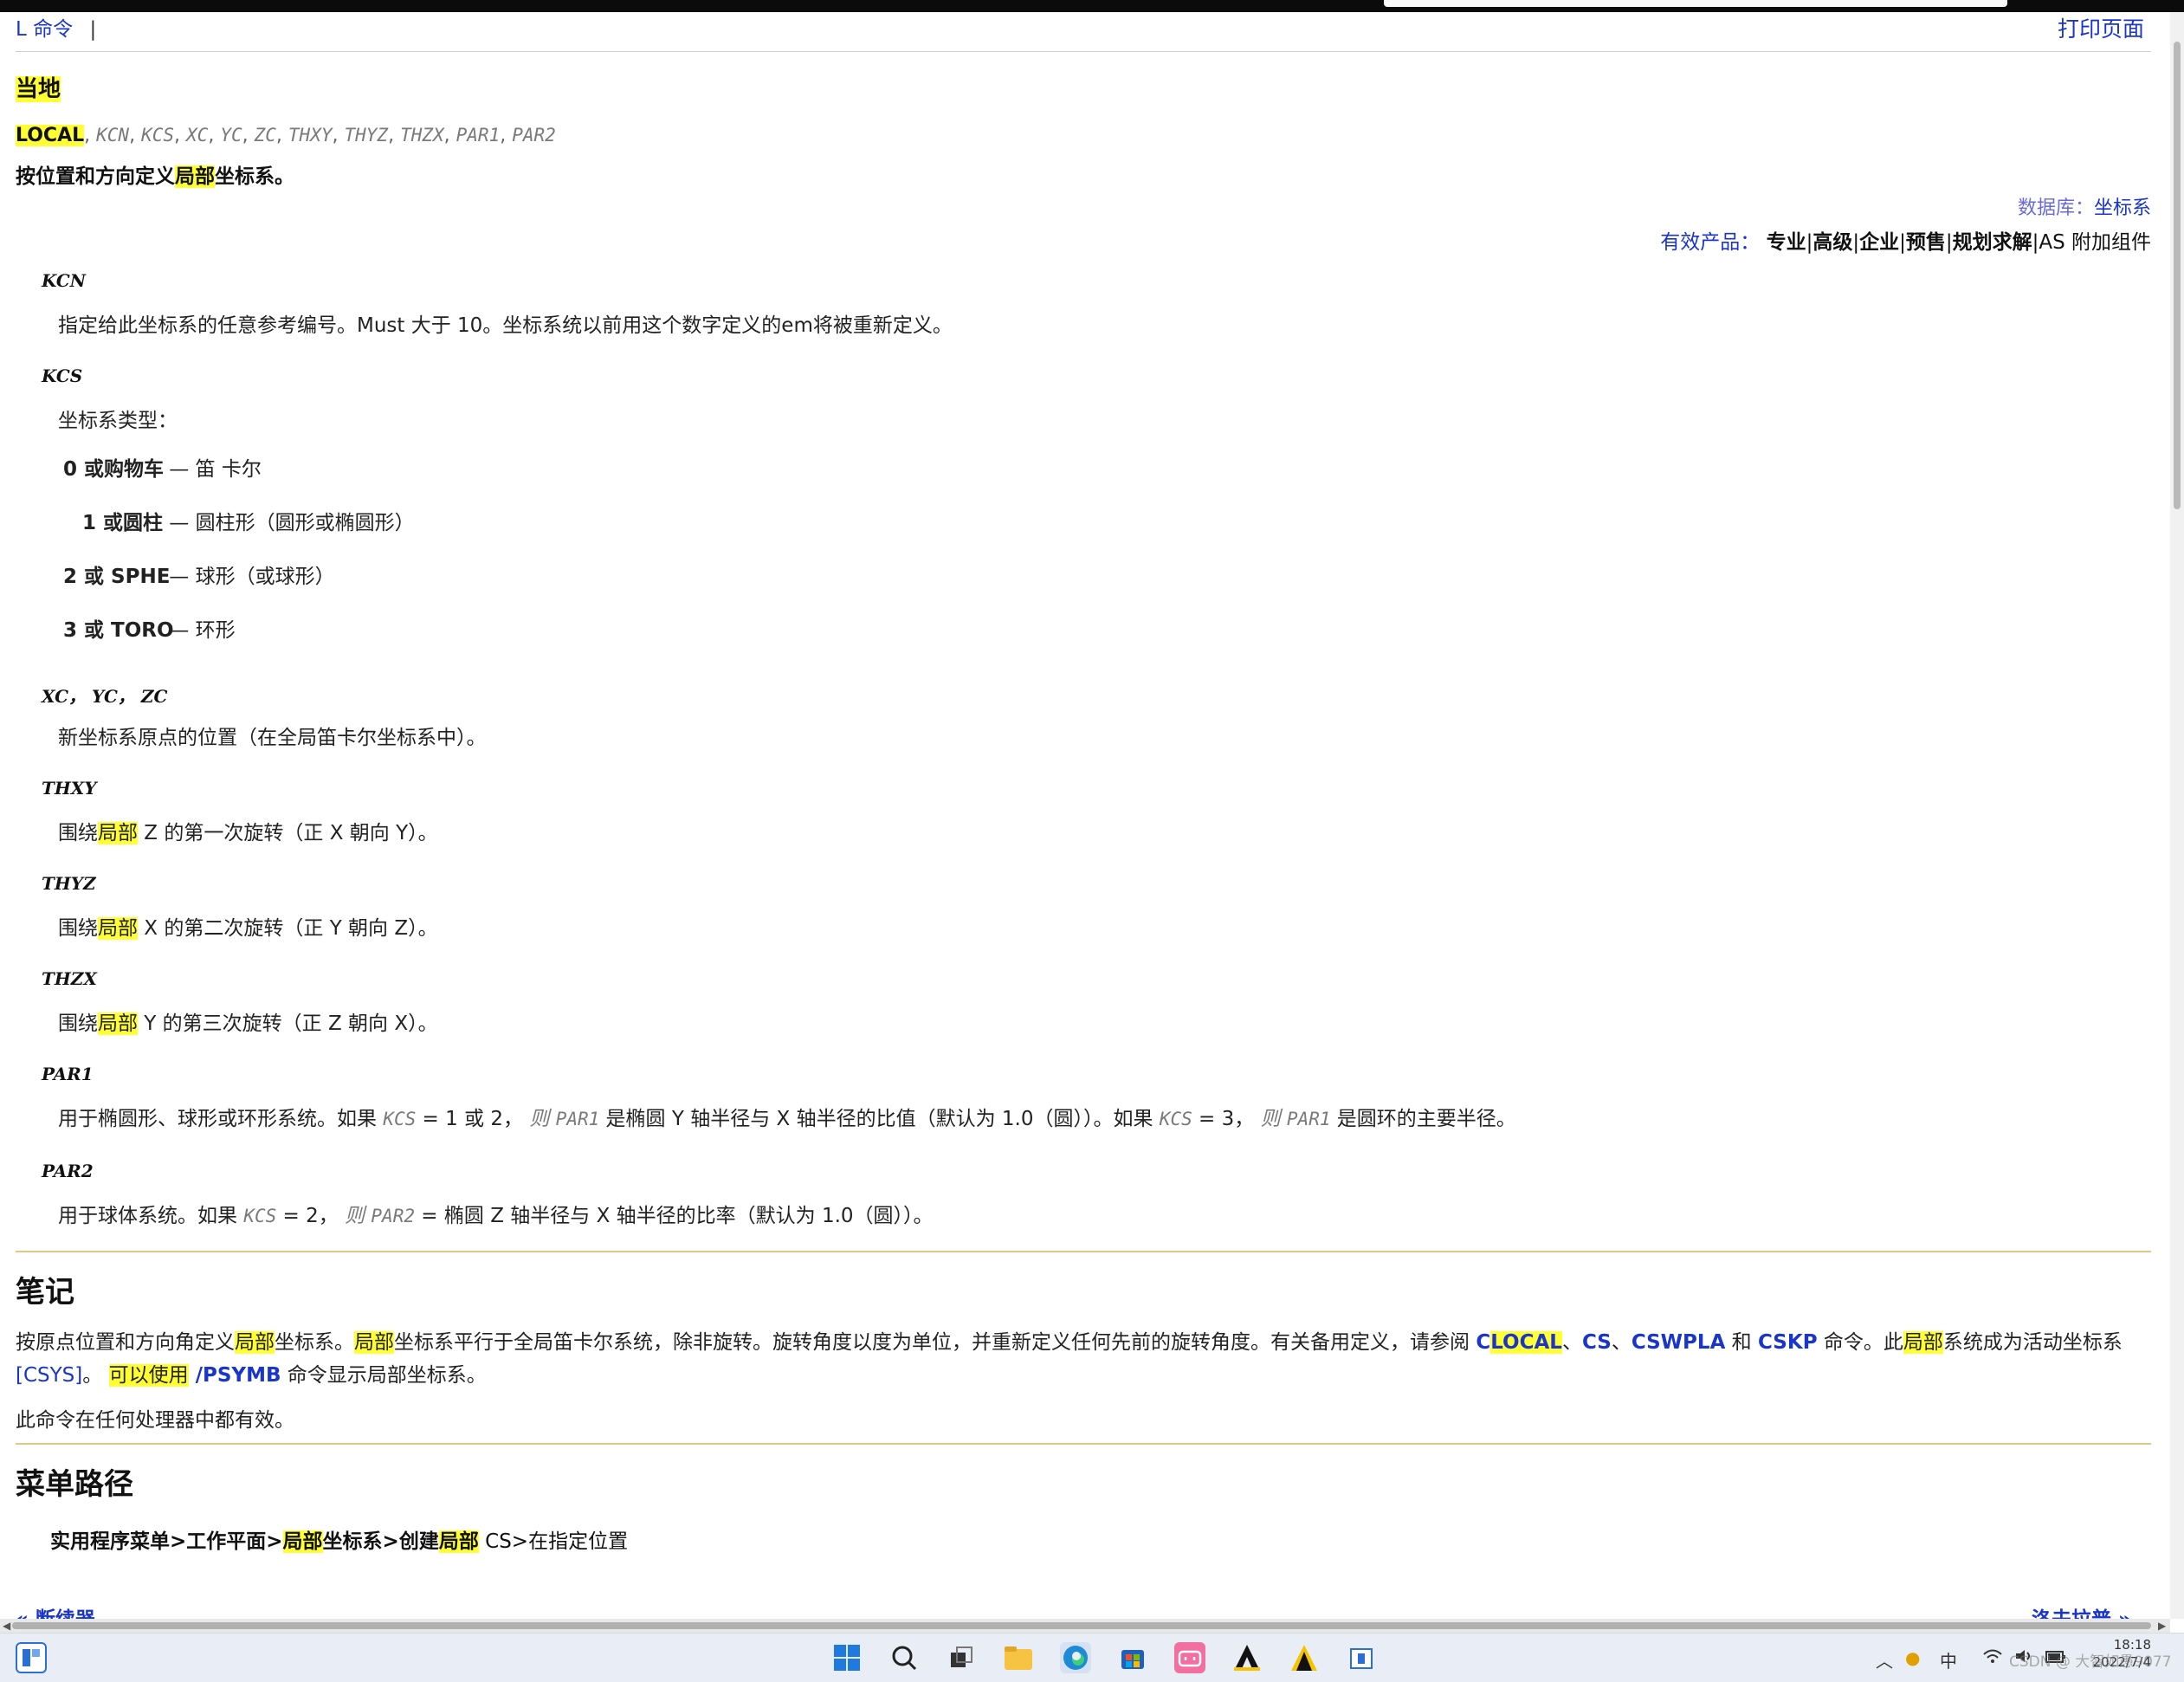  Describe the element at coordinates (1081, 1625) in the screenshot. I see `horizontal-scroll-thumb` at that location.